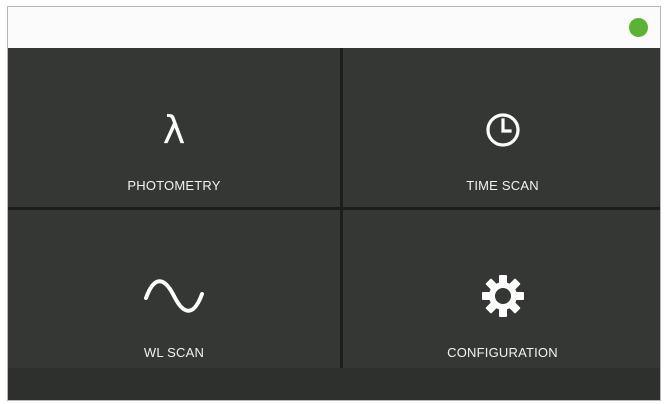  Describe the element at coordinates (174, 352) in the screenshot. I see `wl-scan-label: WL SCAN` at that location.